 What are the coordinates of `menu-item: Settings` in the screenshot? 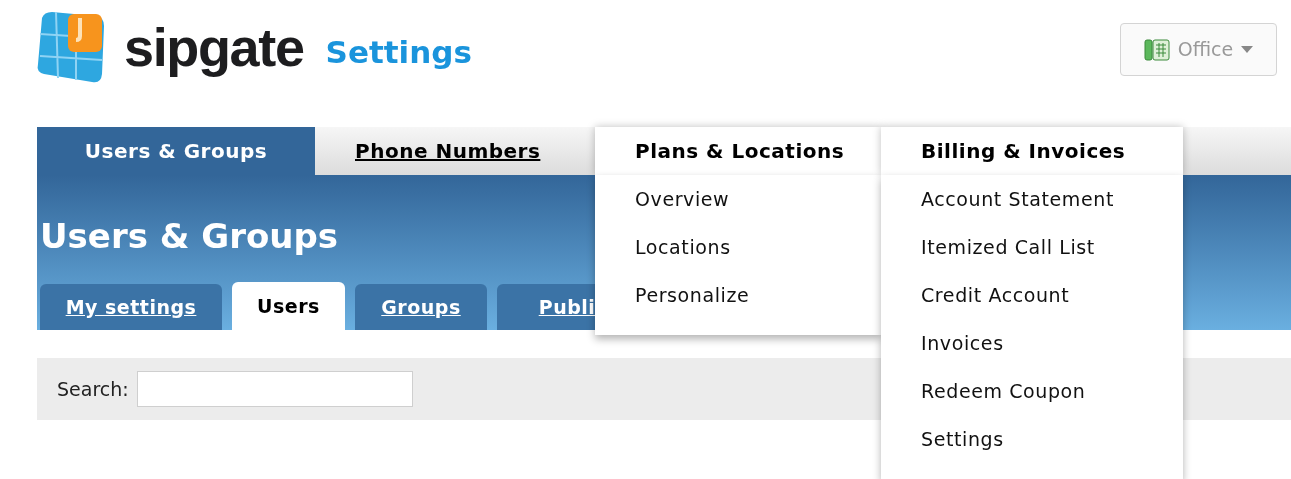 It's located at (1032, 439).